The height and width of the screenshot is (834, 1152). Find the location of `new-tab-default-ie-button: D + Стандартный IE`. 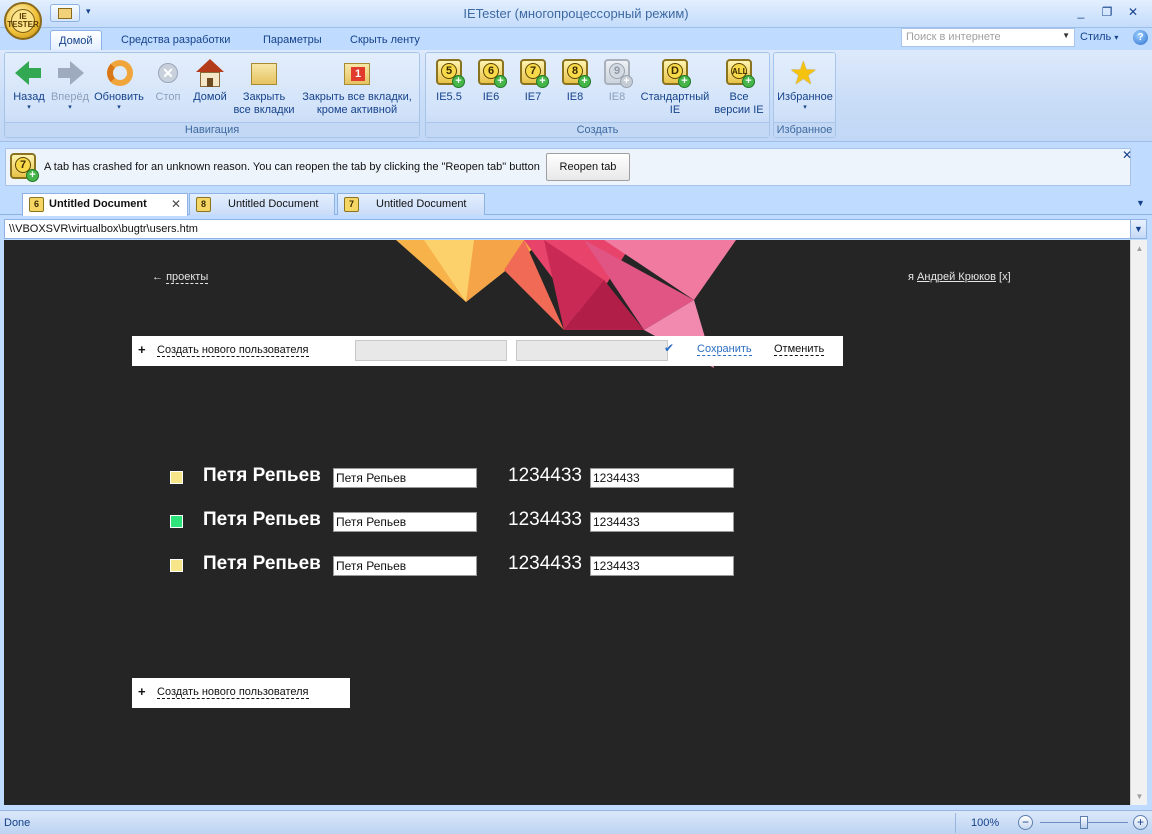

new-tab-default-ie-button: D + Стандартный IE is located at coordinates (675, 87).